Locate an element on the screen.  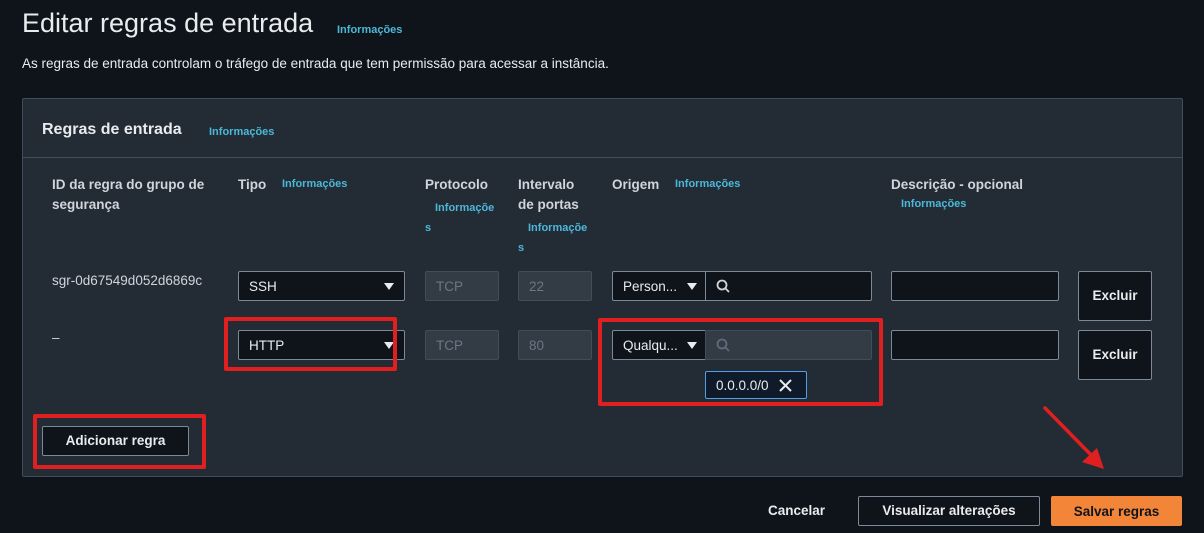
column-header-port-range: Intervalo de portas is located at coordinates (548, 194).